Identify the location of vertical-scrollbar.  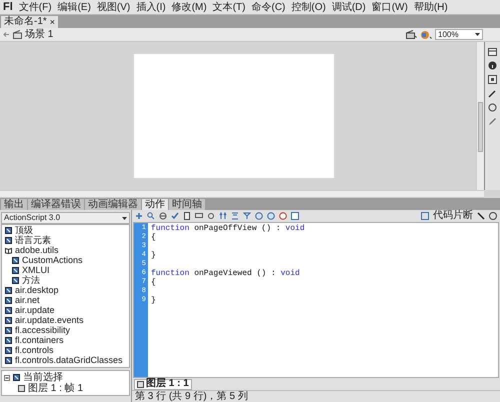
(480, 116).